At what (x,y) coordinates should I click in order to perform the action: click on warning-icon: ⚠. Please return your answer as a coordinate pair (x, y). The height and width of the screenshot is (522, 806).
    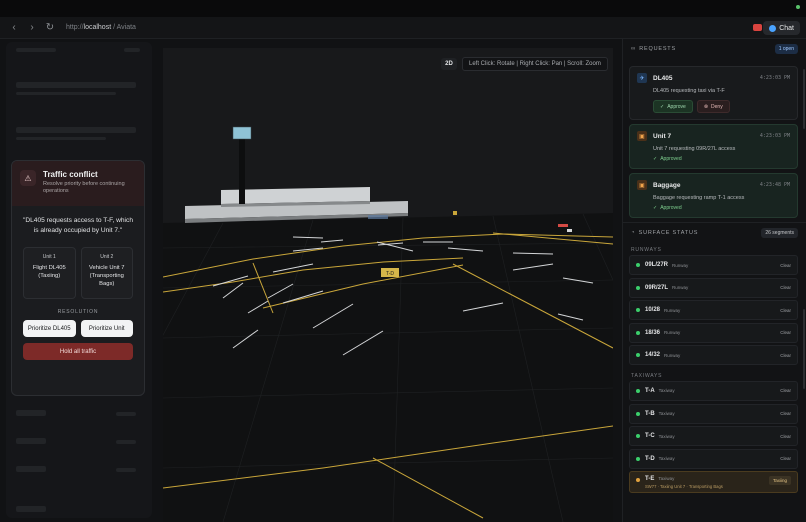
    Looking at the image, I should click on (28, 178).